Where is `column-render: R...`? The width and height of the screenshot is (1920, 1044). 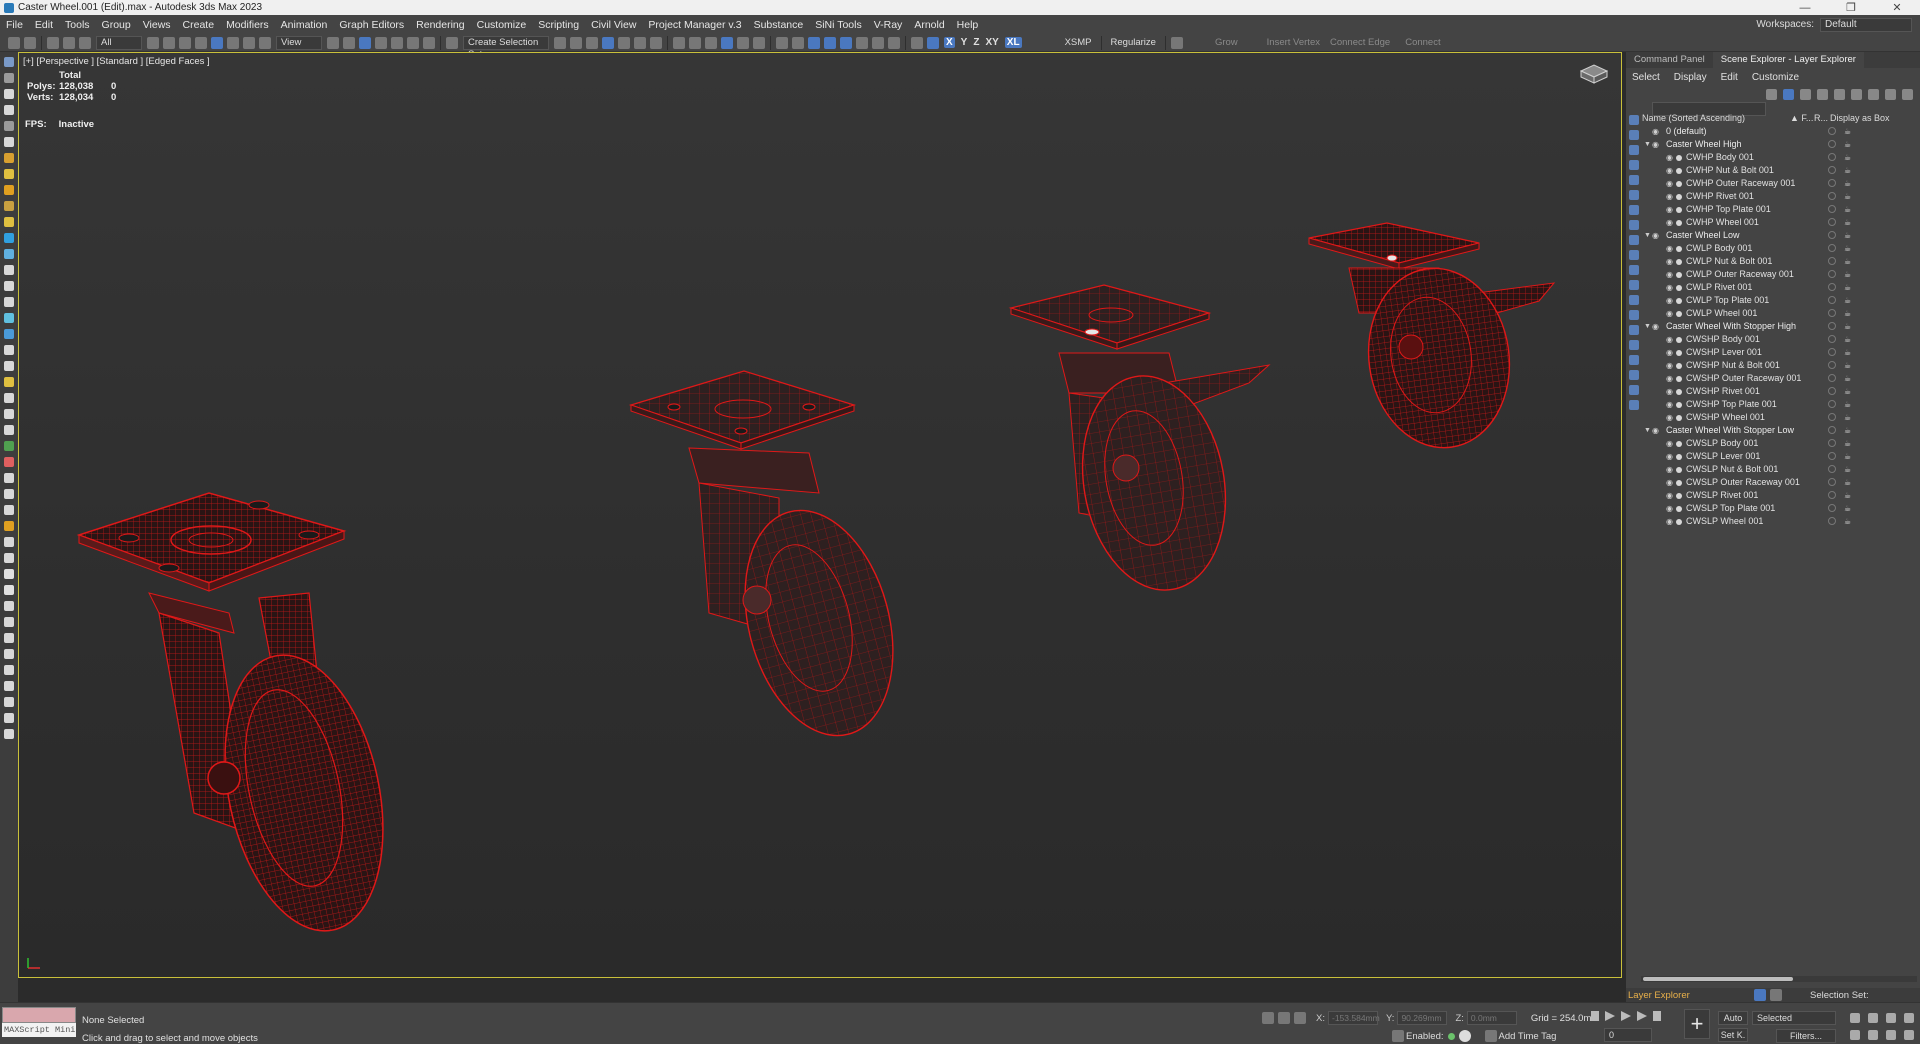 column-render: R... is located at coordinates (1822, 119).